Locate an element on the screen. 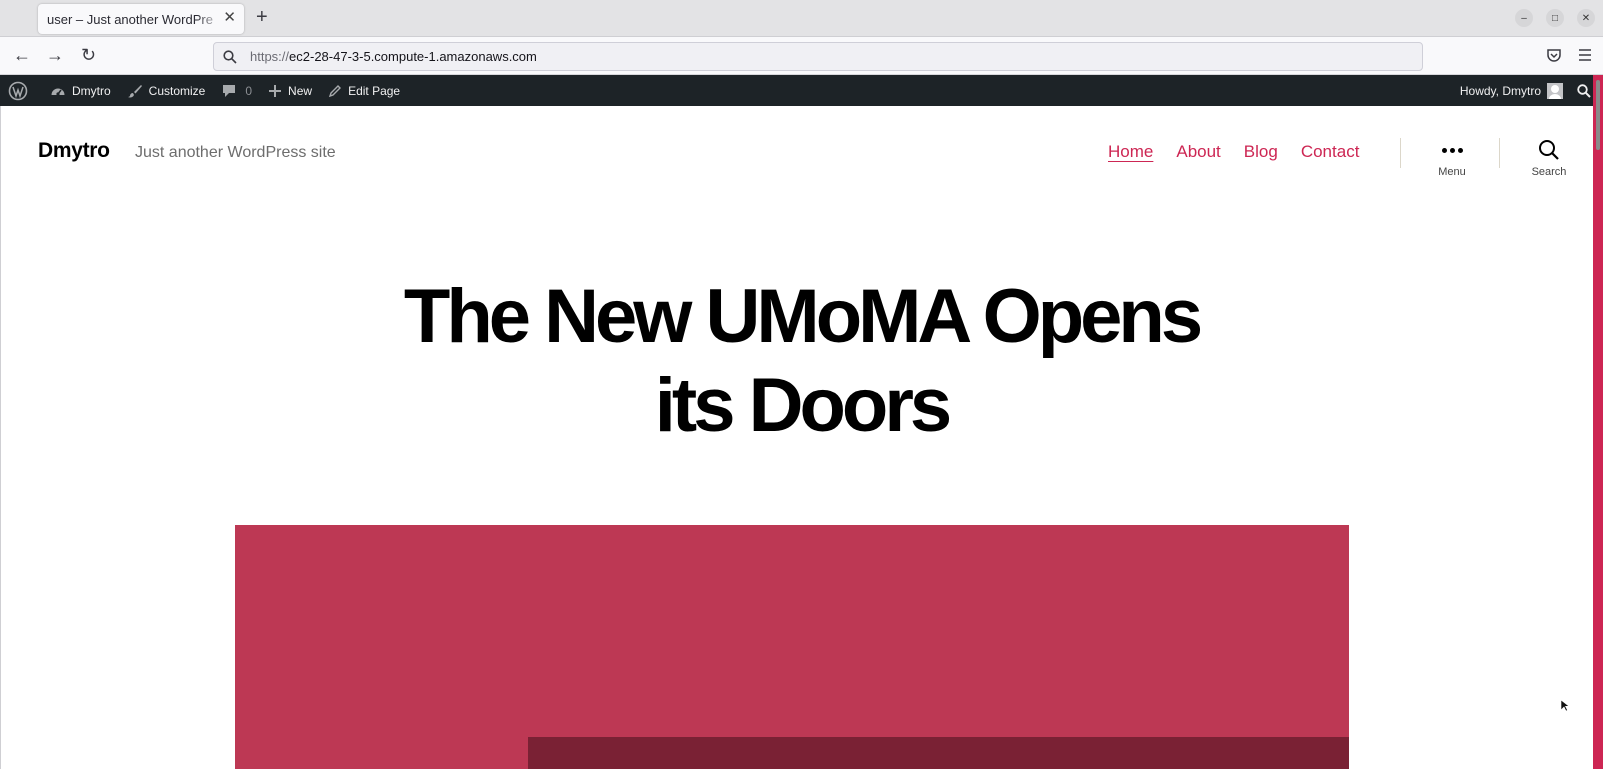 Image resolution: width=1603 pixels, height=769 pixels. mouse-cursor-icon is located at coordinates (1565, 706).